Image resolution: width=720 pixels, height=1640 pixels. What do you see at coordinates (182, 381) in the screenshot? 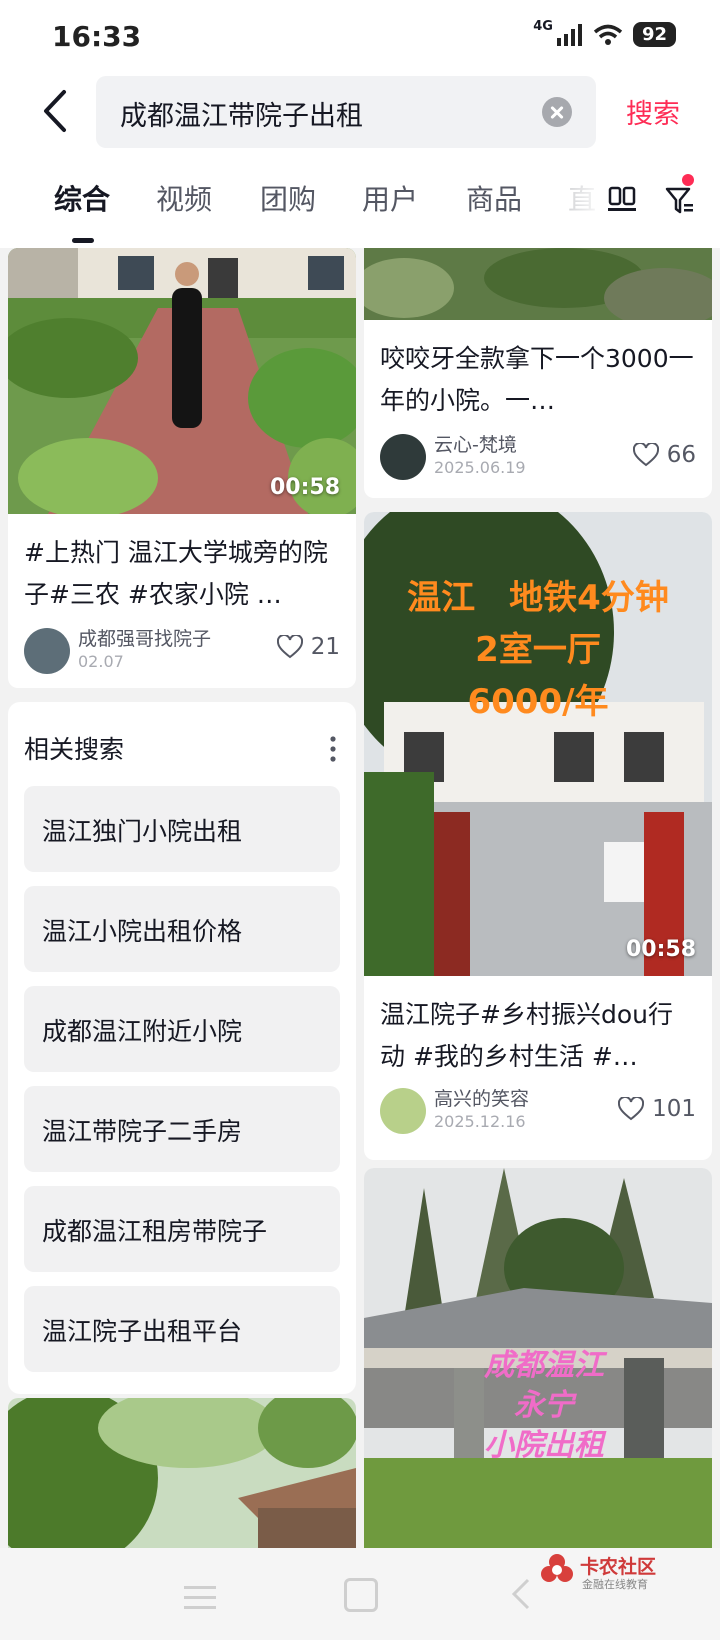
I see `video-thumbnail: 00:58` at bounding box center [182, 381].